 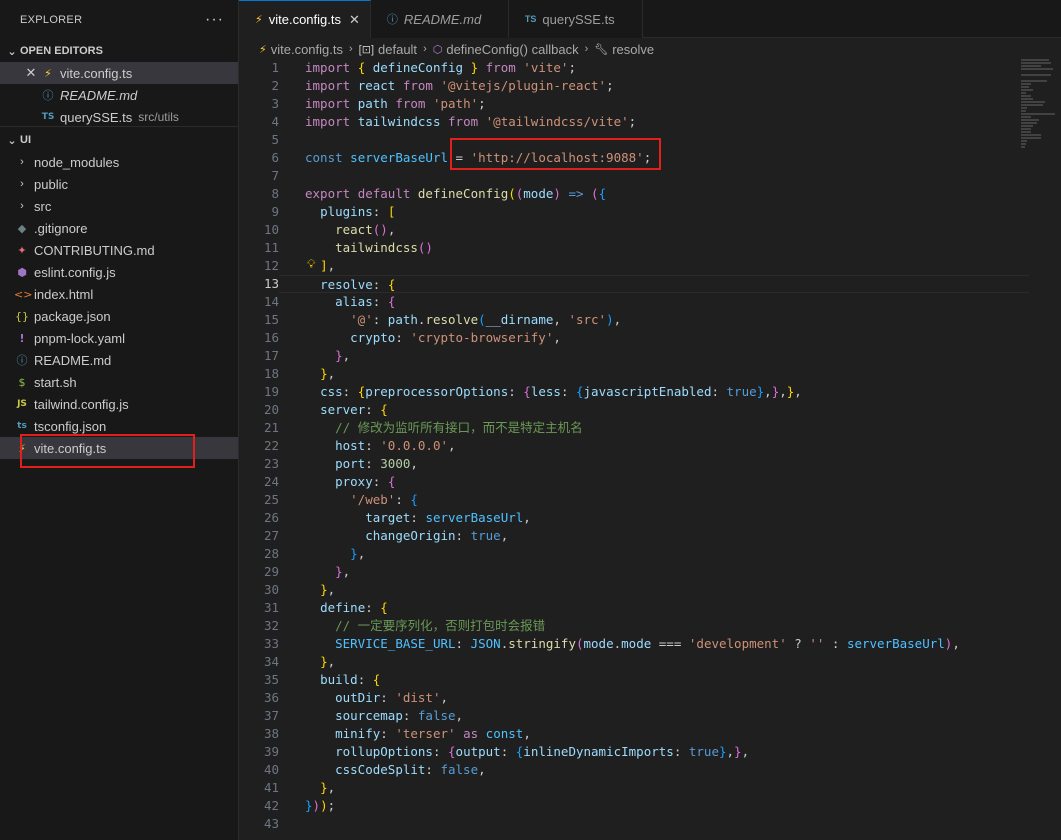 I want to click on tree-file-tailwind-config: JS tailwind.config.js, so click(x=119, y=404).